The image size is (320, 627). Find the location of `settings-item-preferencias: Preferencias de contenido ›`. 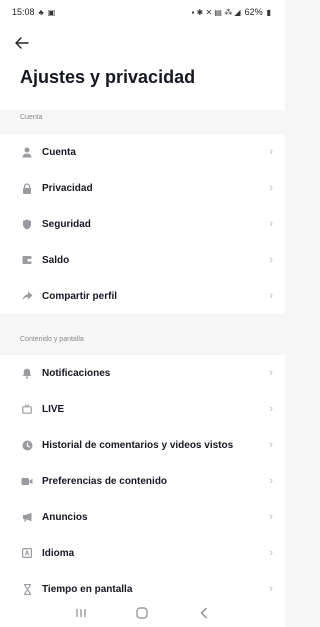

settings-item-preferencias: Preferencias de contenido › is located at coordinates (142, 481).